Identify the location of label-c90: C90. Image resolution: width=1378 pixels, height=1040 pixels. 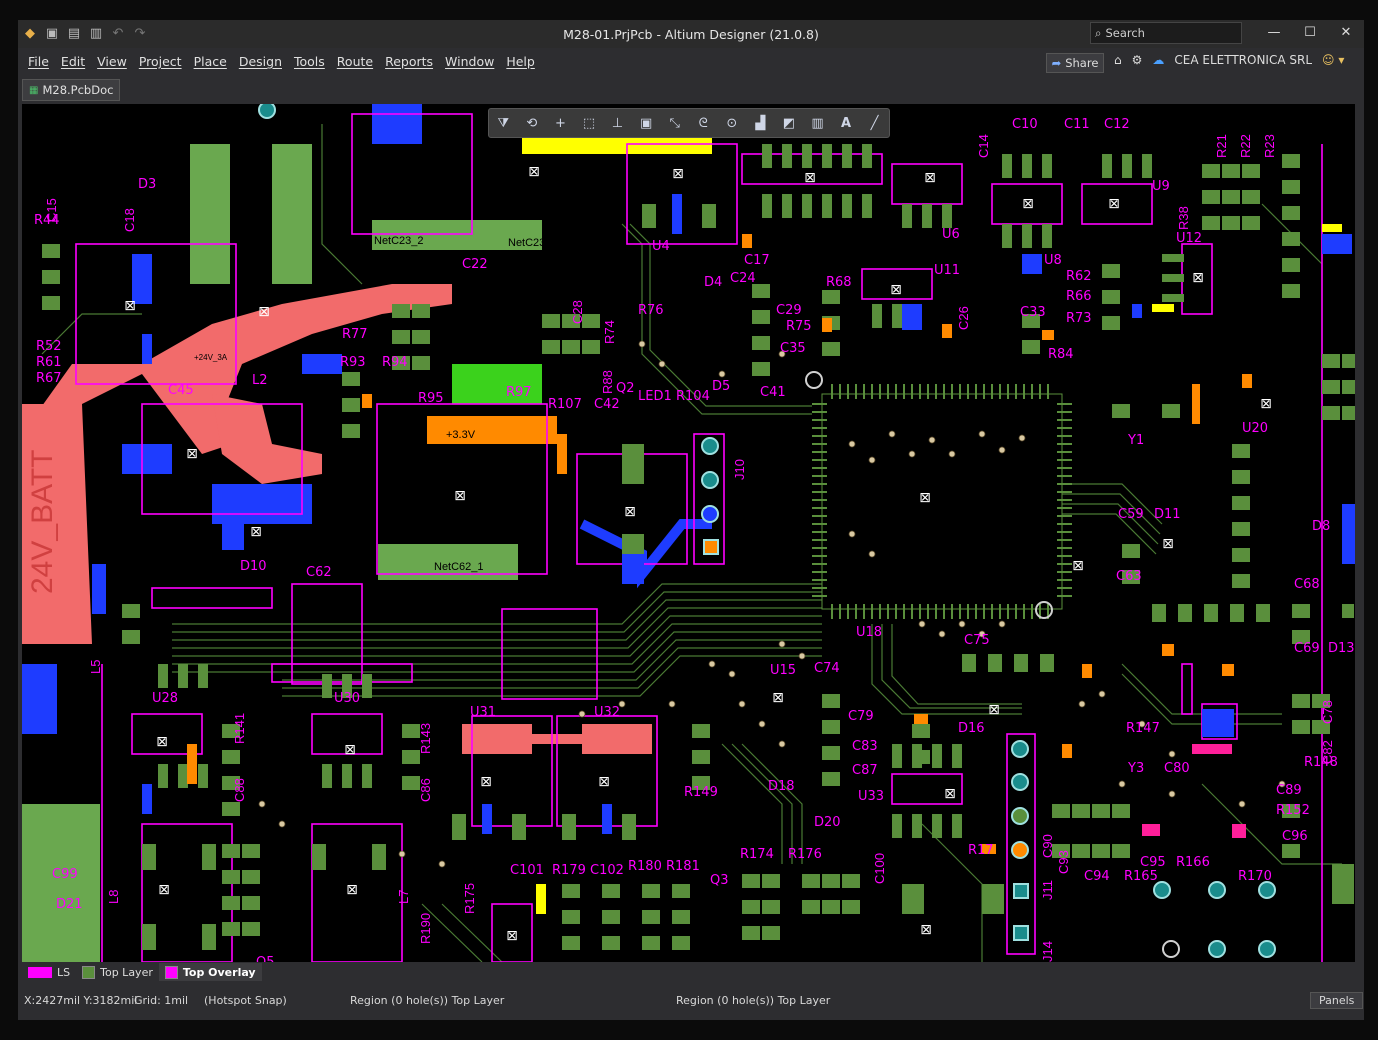
(1047, 846).